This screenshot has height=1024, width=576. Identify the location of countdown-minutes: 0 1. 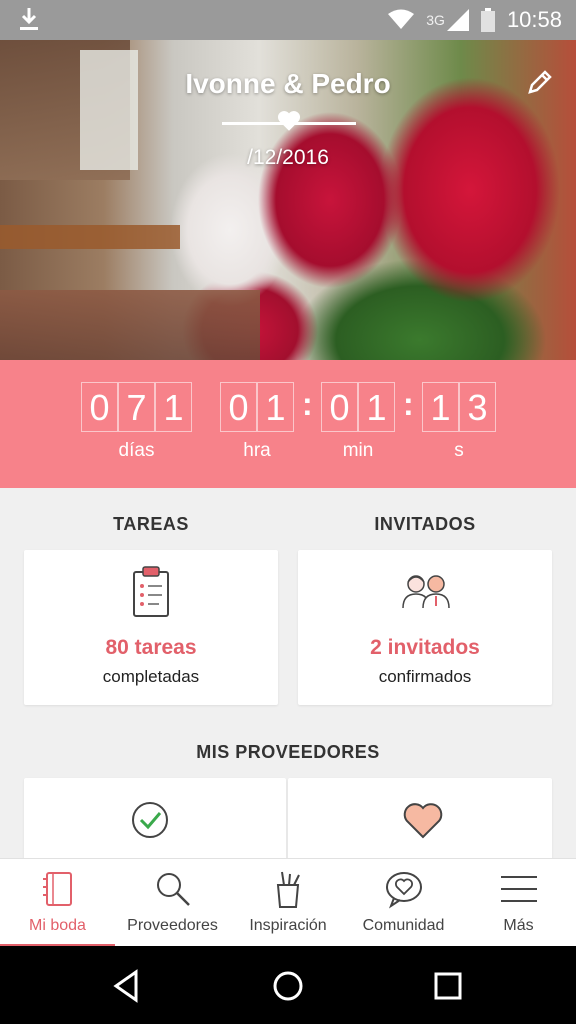
(358, 407).